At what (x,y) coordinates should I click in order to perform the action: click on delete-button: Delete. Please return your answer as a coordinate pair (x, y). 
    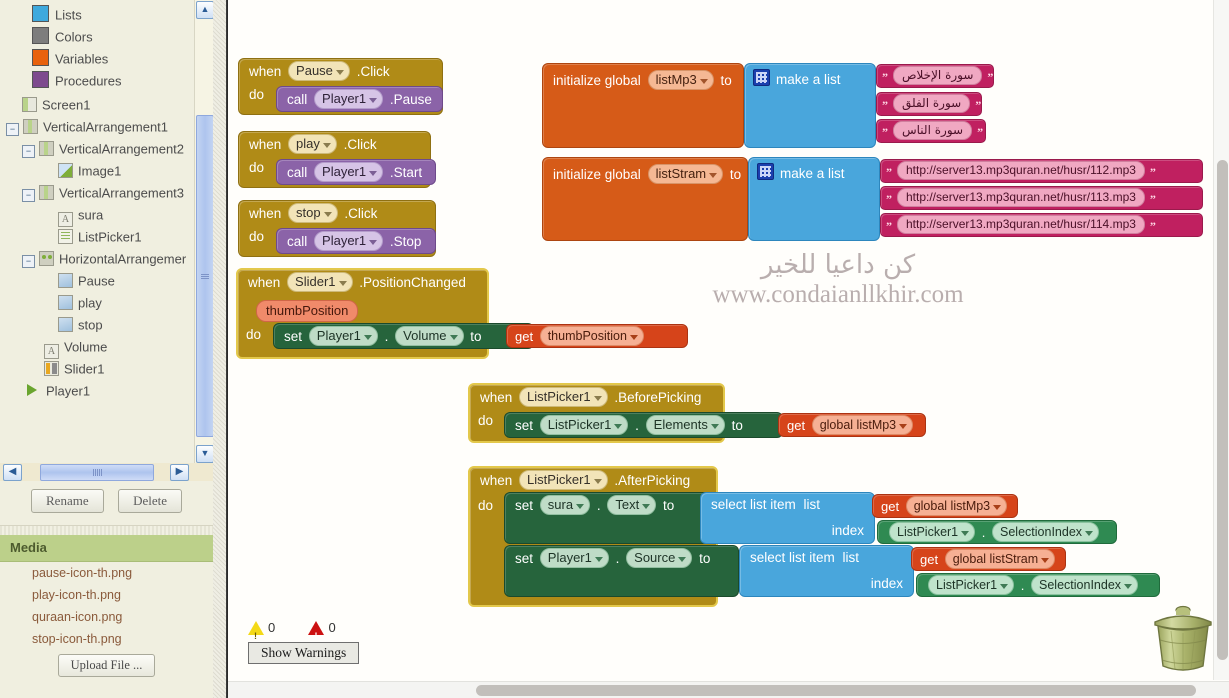
    Looking at the image, I should click on (150, 501).